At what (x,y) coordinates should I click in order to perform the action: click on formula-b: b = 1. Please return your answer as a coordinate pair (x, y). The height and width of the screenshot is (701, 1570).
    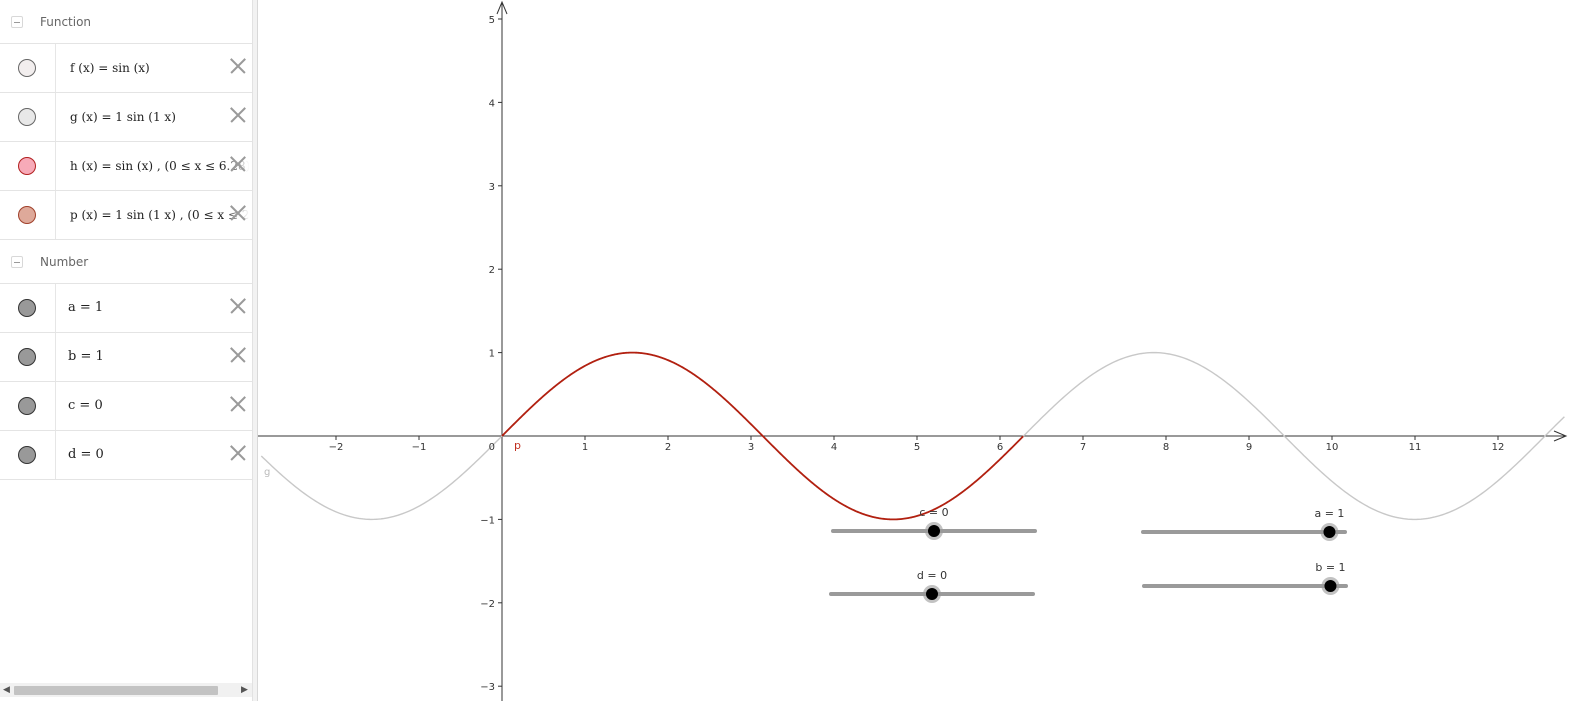
    Looking at the image, I should click on (86, 356).